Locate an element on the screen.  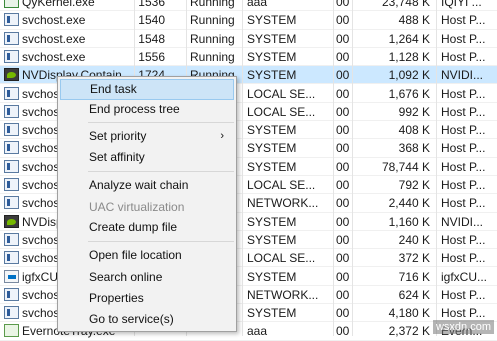
menu-item-open-file-location: Open file location is located at coordinates (147, 255).